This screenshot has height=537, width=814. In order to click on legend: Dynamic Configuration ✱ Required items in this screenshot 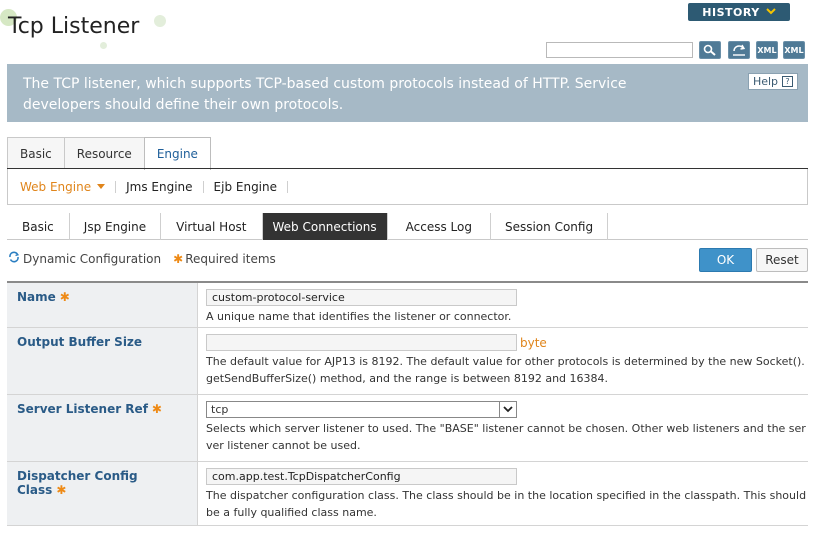, I will do `click(148, 258)`.